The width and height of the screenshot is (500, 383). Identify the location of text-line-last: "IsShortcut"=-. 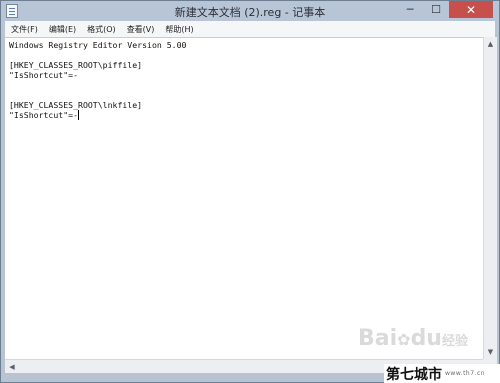
(44, 115).